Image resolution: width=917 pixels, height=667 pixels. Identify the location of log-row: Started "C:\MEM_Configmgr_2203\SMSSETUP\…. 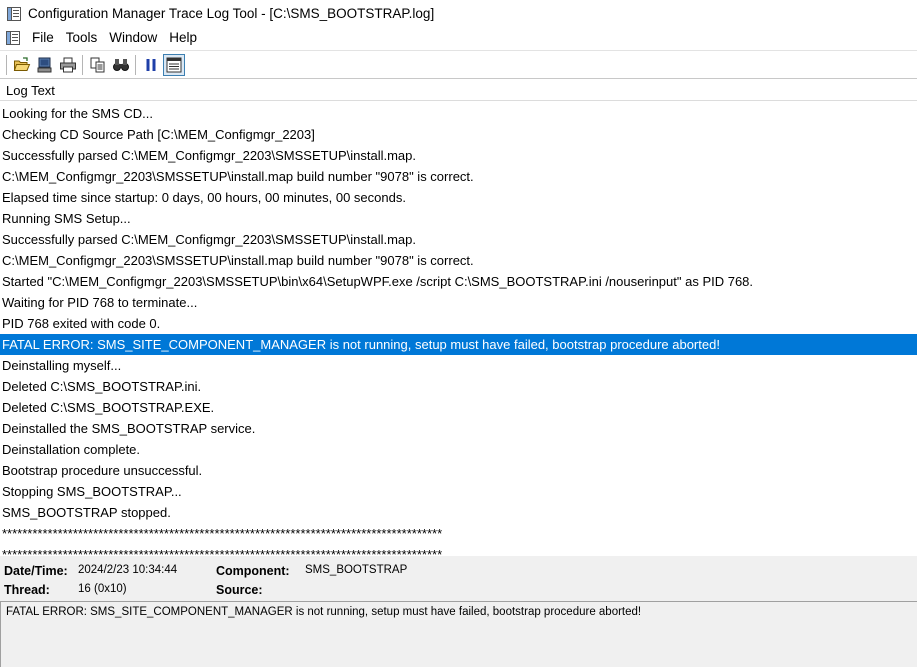
(458, 281).